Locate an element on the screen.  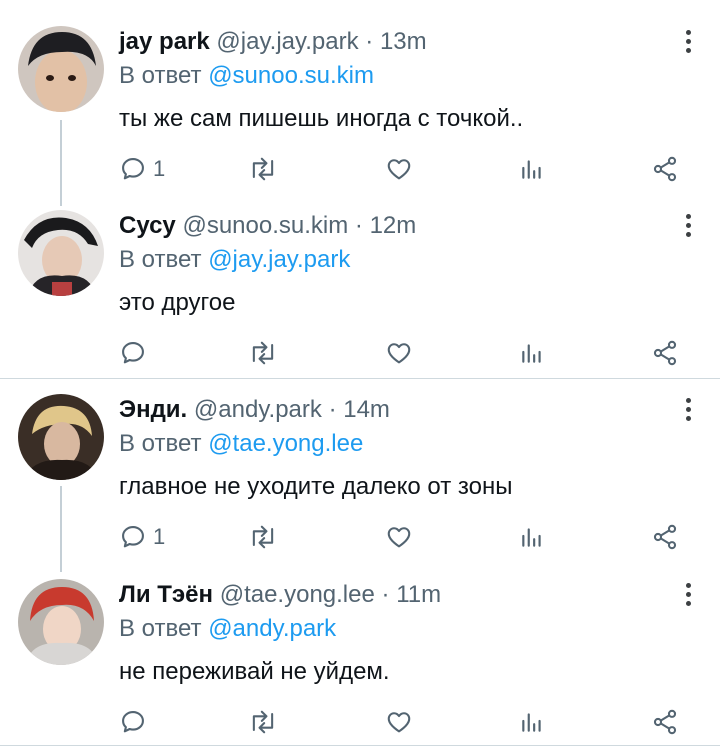
tweet-header: Сусу @sunoo.su.kim · 12m is located at coordinates (267, 226).